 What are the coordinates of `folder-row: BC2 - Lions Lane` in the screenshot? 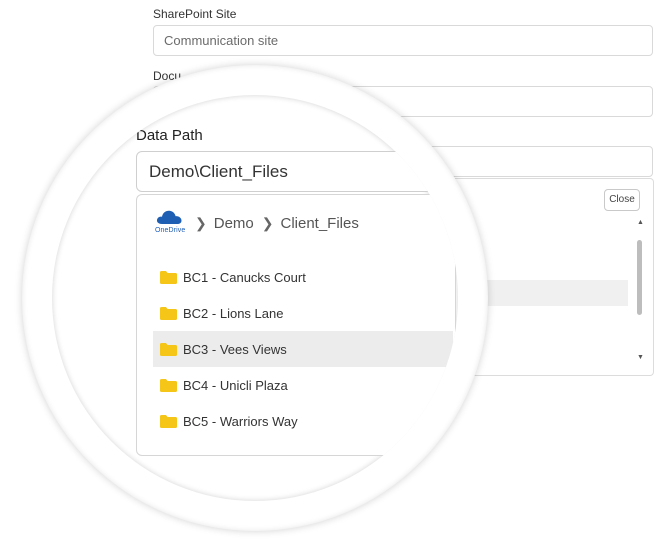 It's located at (303, 313).